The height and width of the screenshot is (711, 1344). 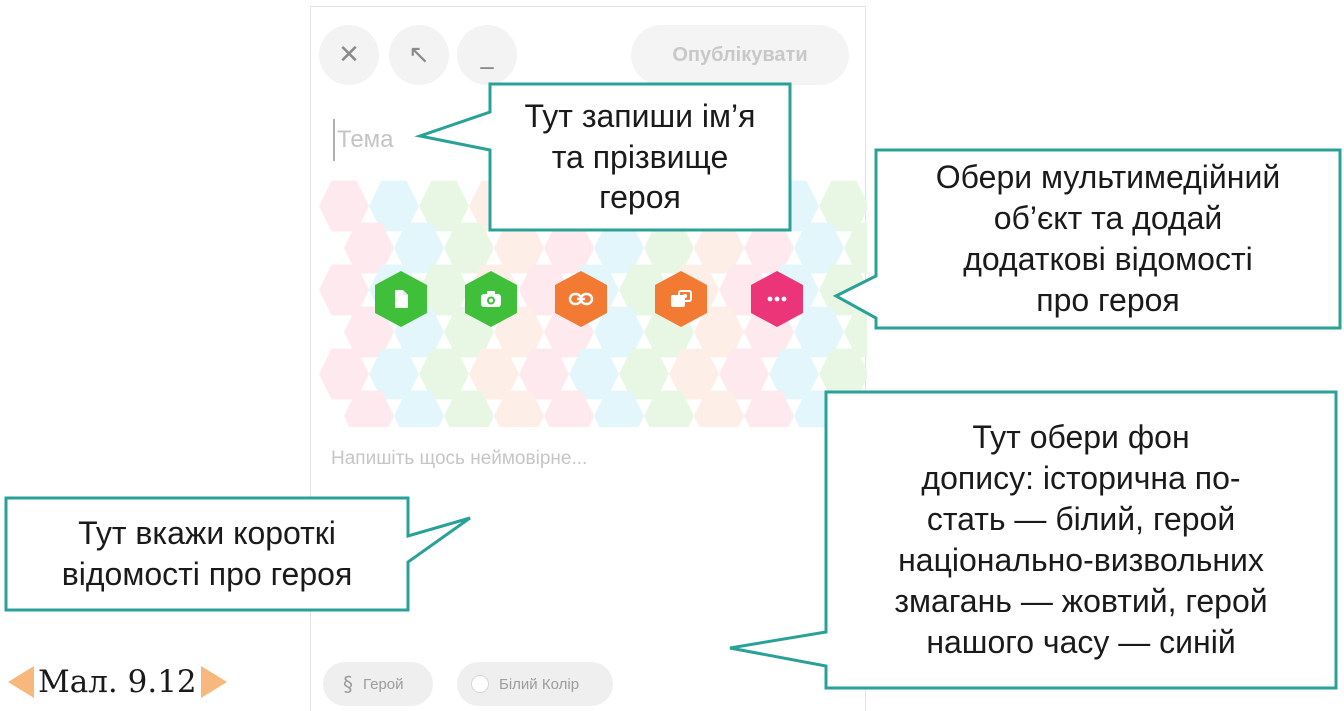 I want to click on figure-caption: Мал. 9.12, so click(x=117, y=682).